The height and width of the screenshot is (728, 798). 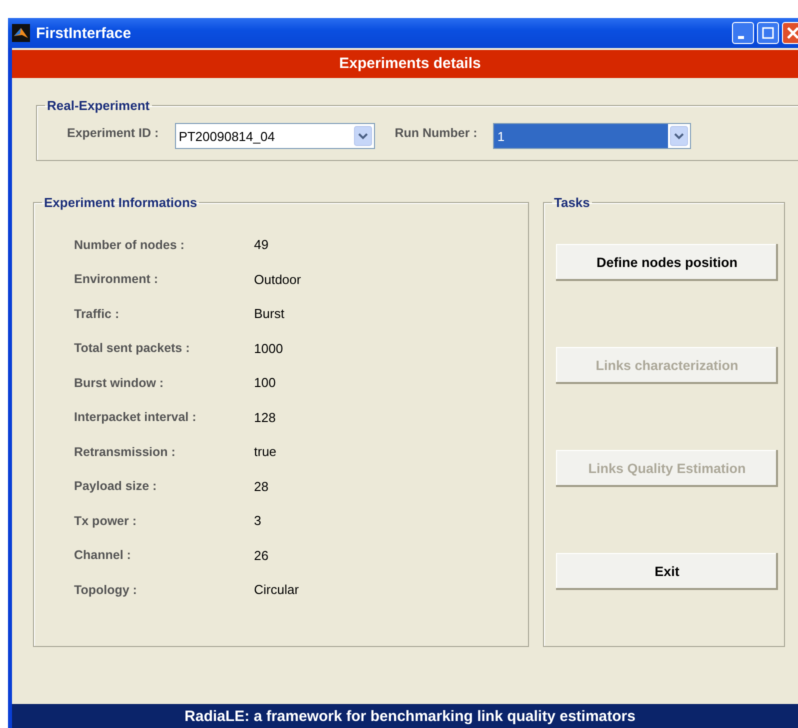 I want to click on info-value: 26, so click(x=261, y=555).